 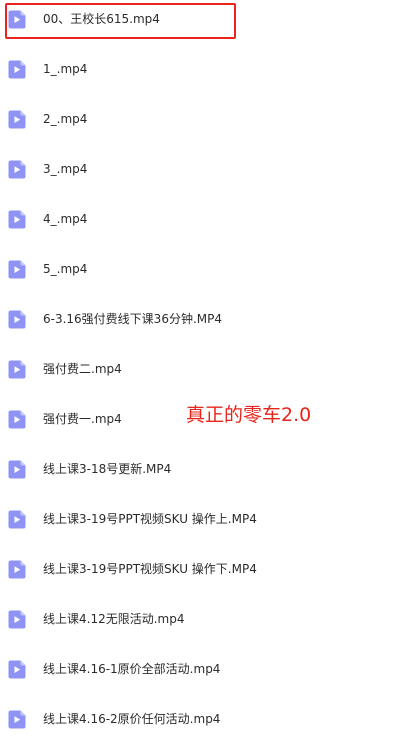 I want to click on file-row-5: 5_.mp4, so click(x=206, y=270).